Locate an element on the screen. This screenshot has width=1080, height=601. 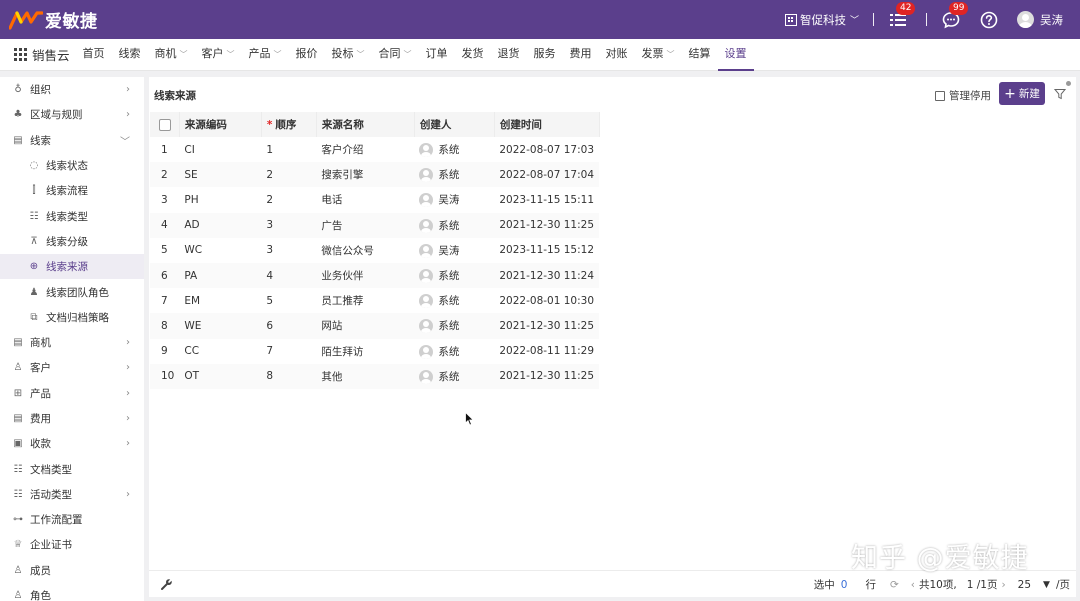
manage-disabled-button: 管理停用 is located at coordinates (963, 95).